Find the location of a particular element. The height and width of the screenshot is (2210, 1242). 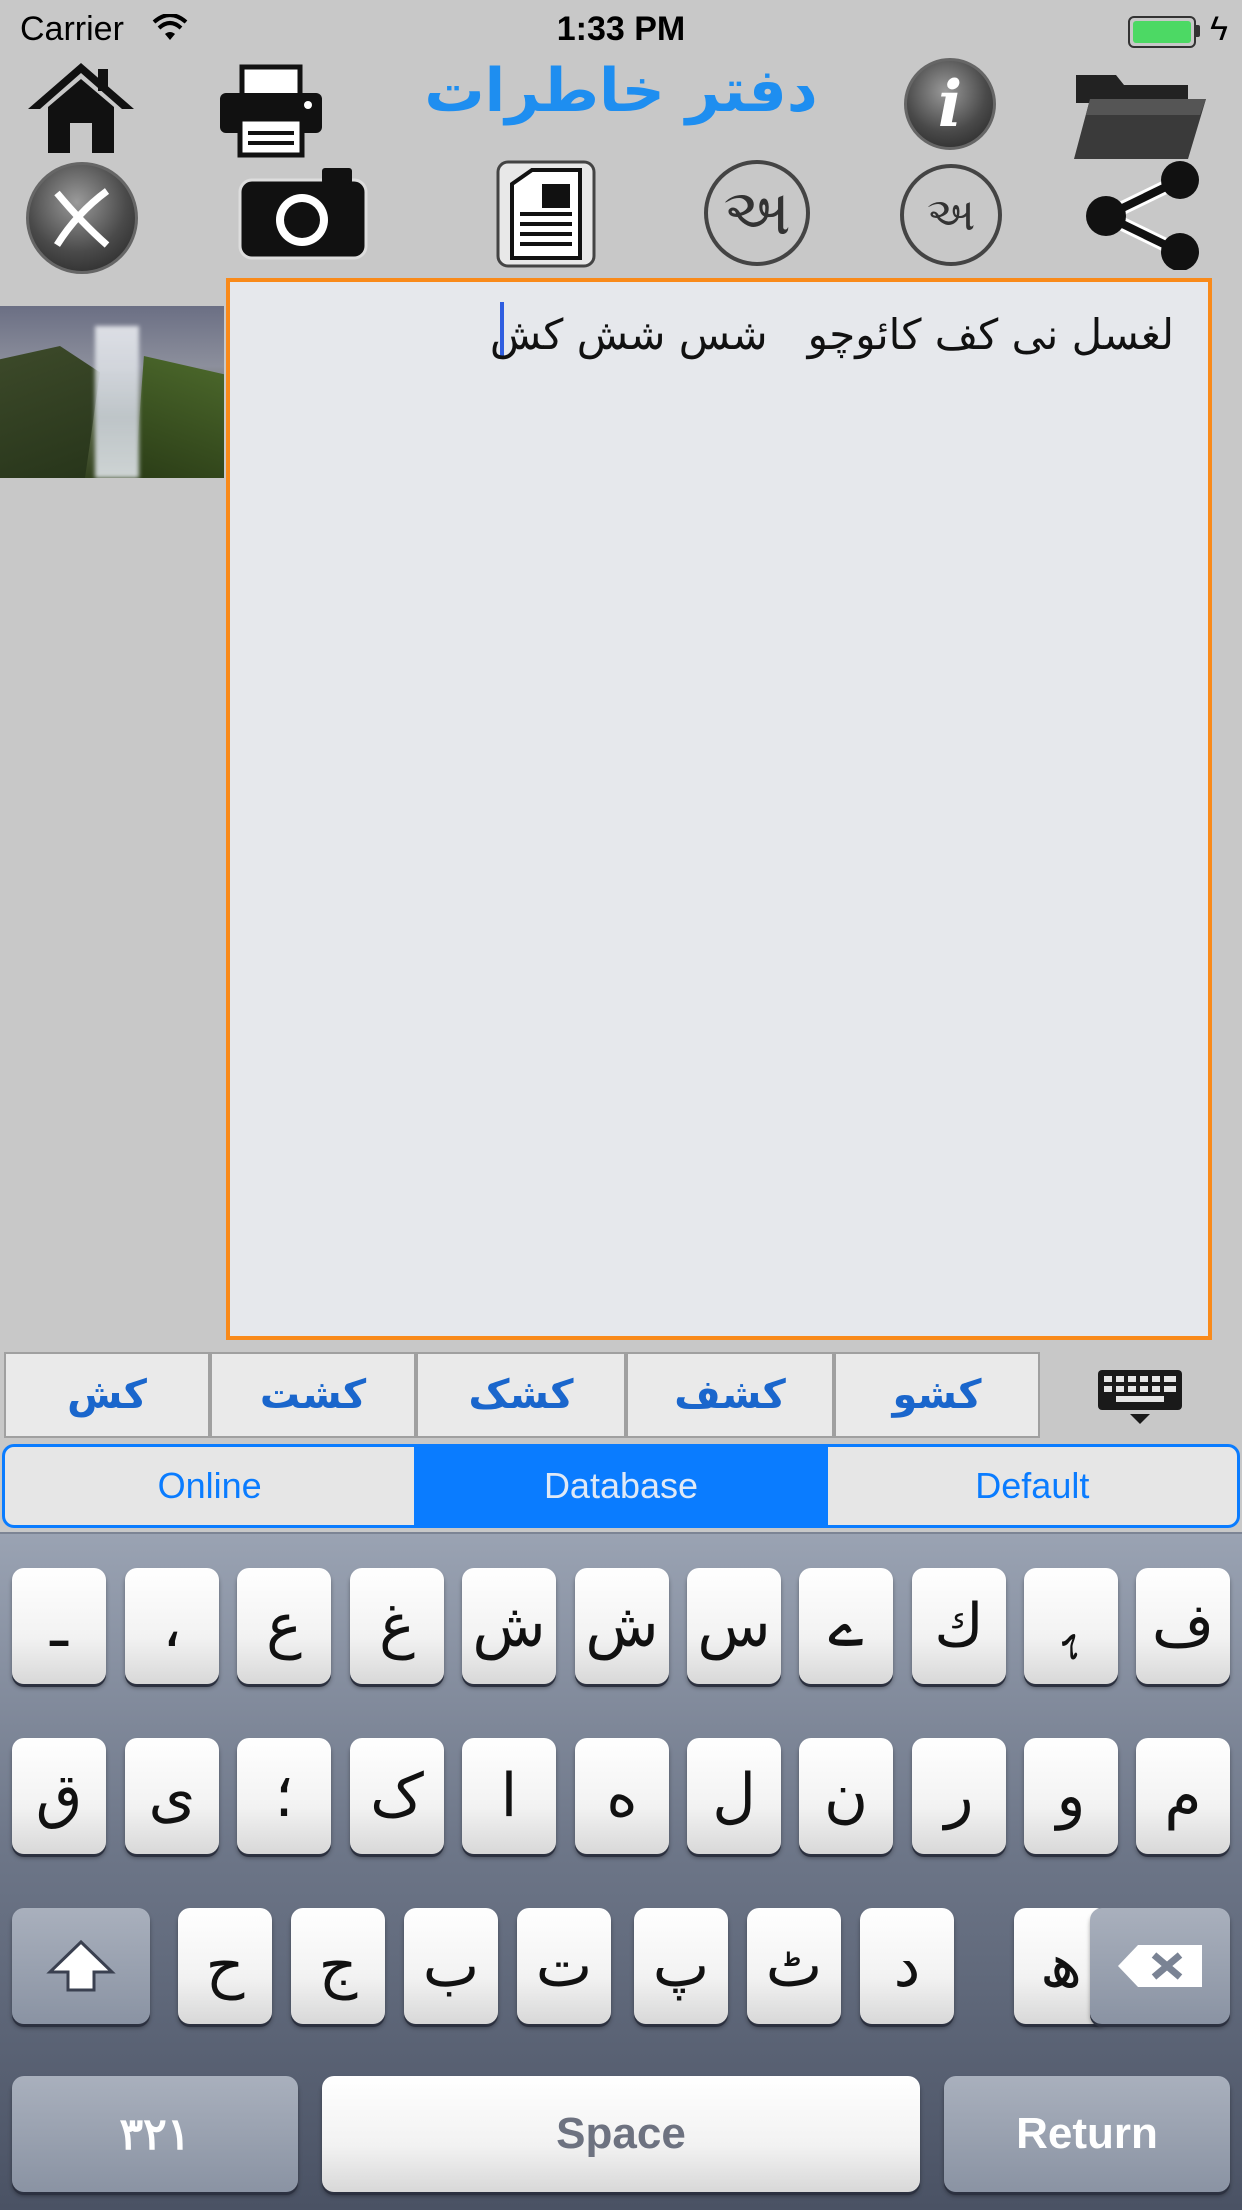

key: پ is located at coordinates (681, 1966).